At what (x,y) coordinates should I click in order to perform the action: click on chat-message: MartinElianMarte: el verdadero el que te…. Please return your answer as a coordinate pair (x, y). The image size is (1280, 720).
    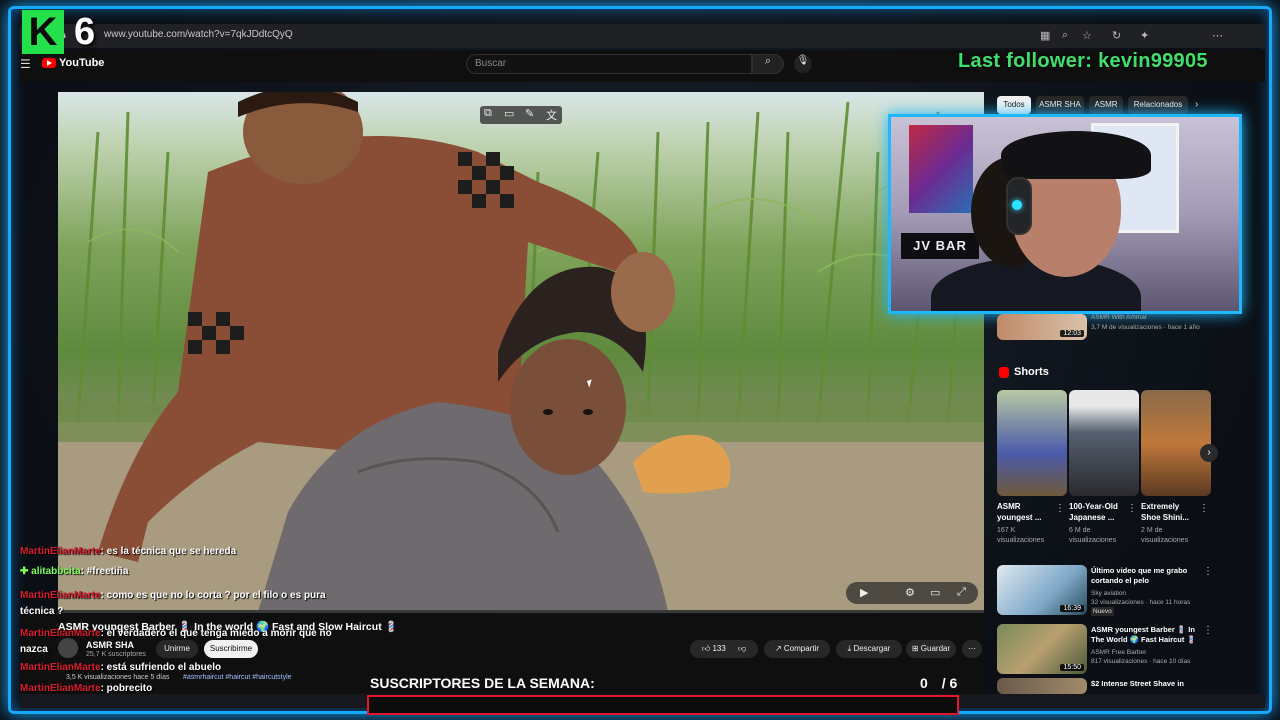
    Looking at the image, I should click on (190, 642).